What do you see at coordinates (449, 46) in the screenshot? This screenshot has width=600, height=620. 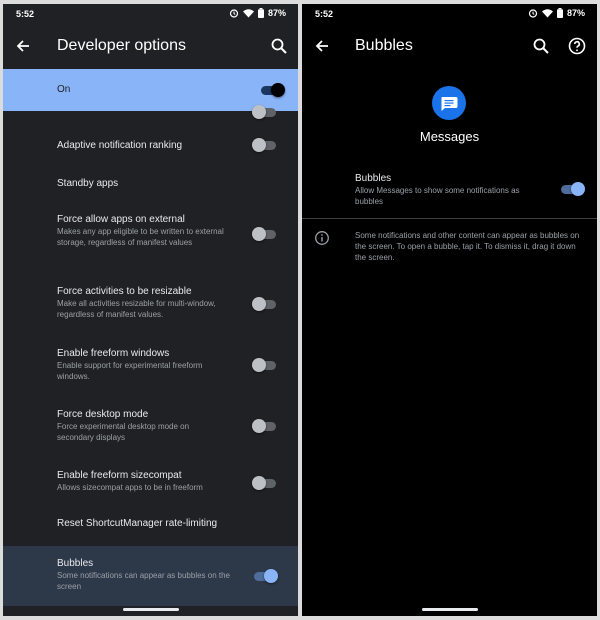 I see `app-bar: Bubbles` at bounding box center [449, 46].